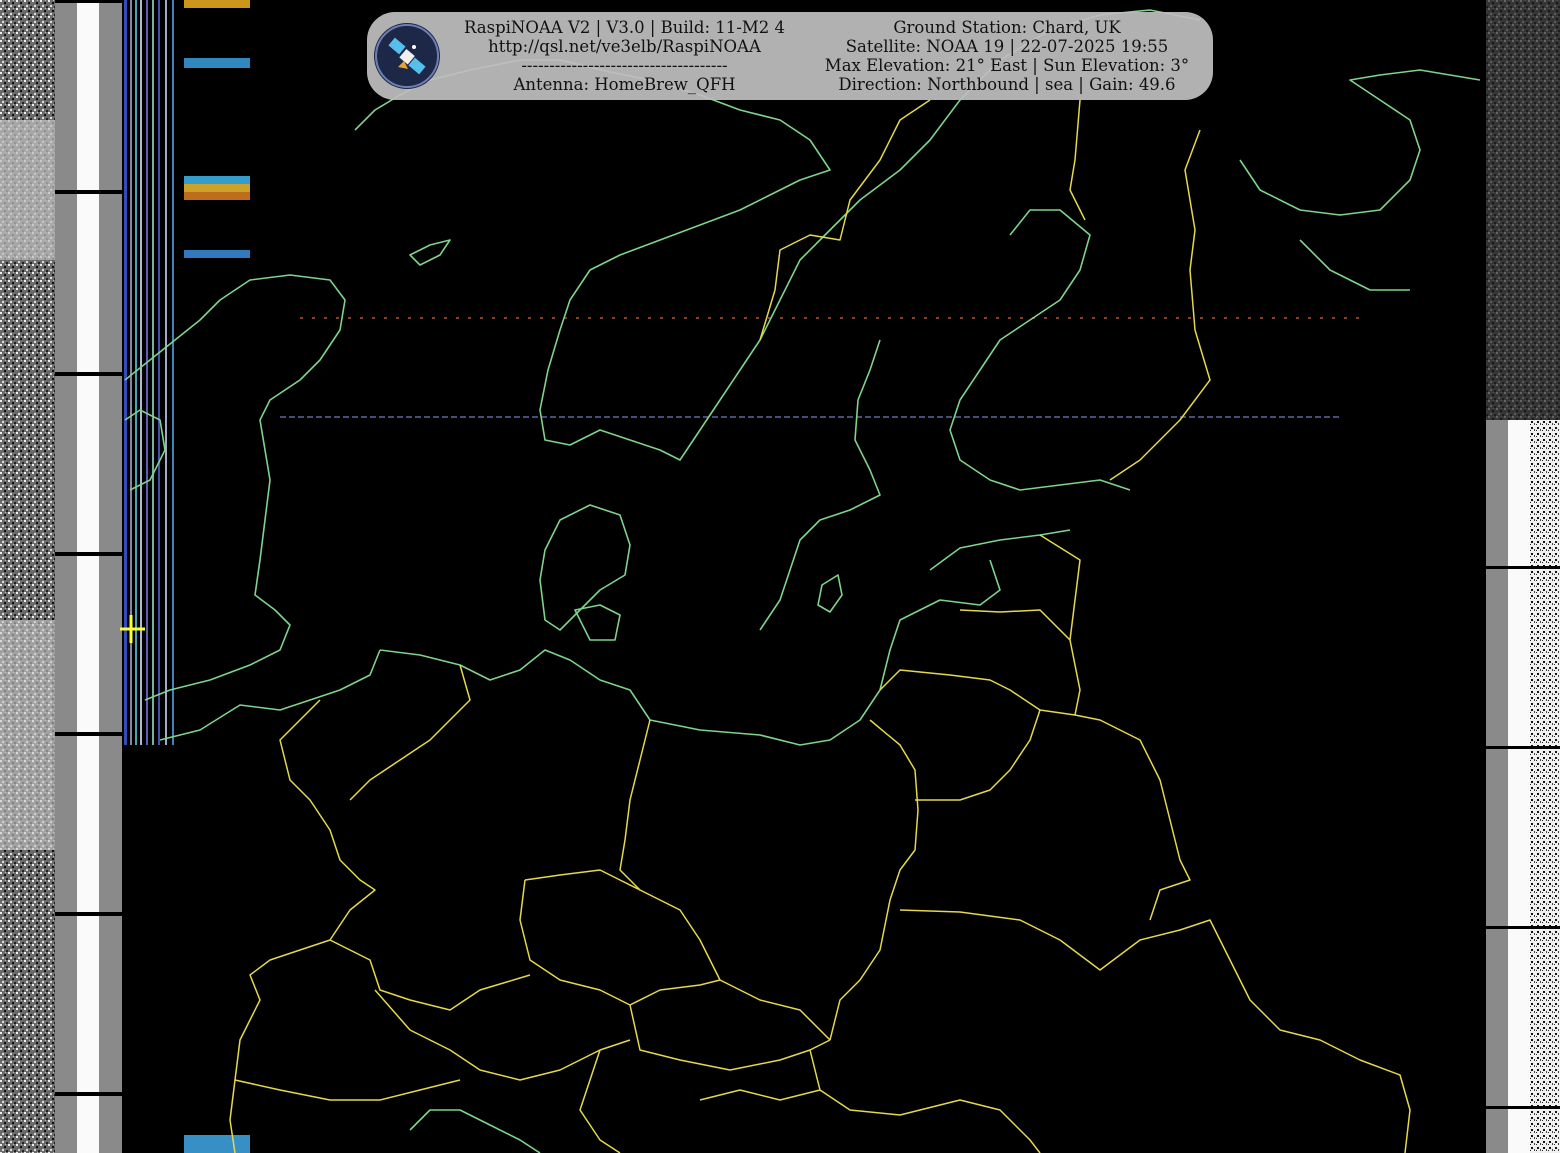 The image size is (1560, 1153). Describe the element at coordinates (1007, 84) in the screenshot. I see `direction-gain-info: Direction: Northbound | sea | Gain: 49.6` at that location.